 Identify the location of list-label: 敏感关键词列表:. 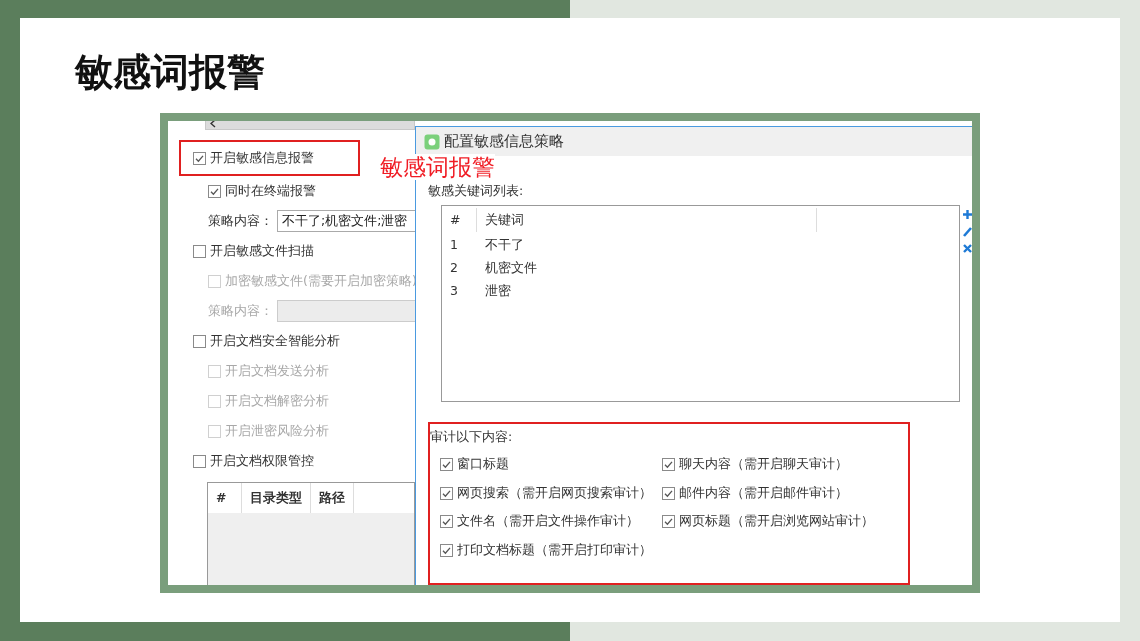
(476, 191).